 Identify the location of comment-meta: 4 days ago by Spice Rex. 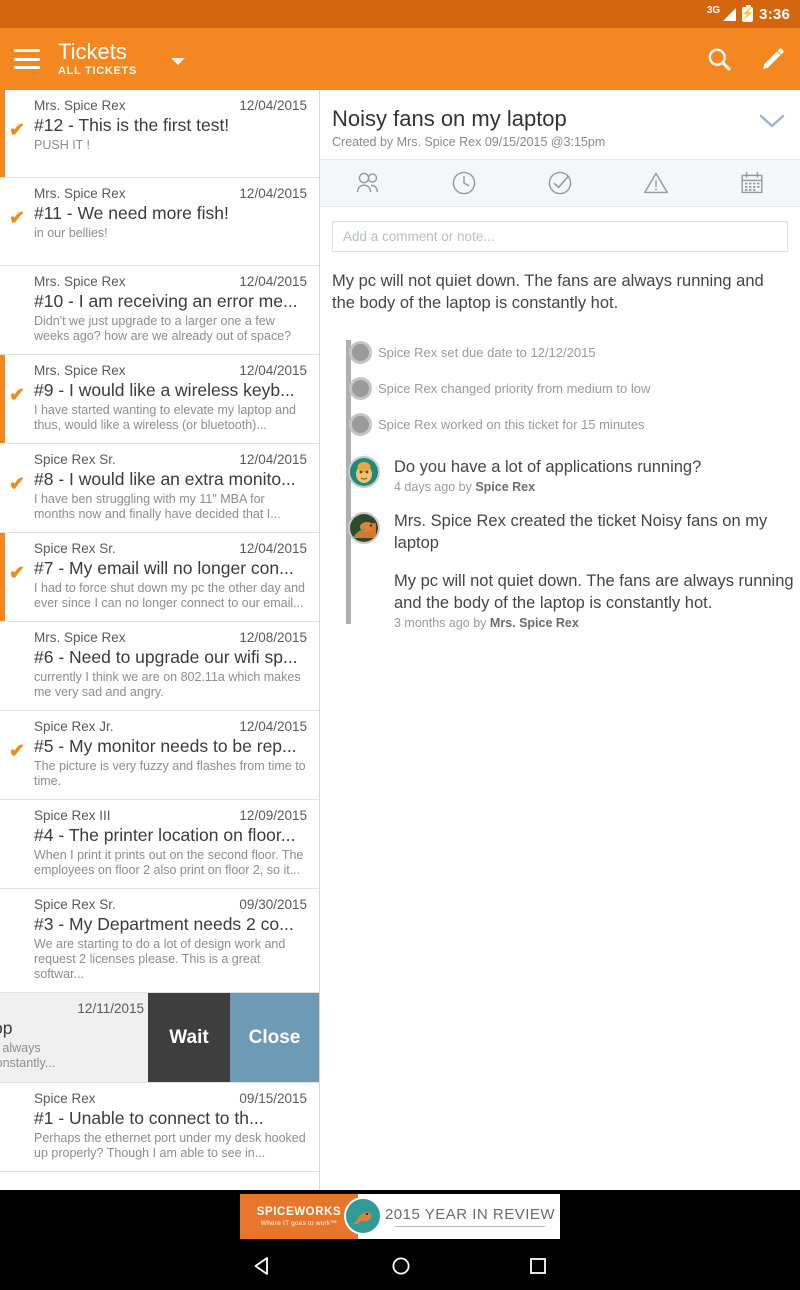
(594, 487).